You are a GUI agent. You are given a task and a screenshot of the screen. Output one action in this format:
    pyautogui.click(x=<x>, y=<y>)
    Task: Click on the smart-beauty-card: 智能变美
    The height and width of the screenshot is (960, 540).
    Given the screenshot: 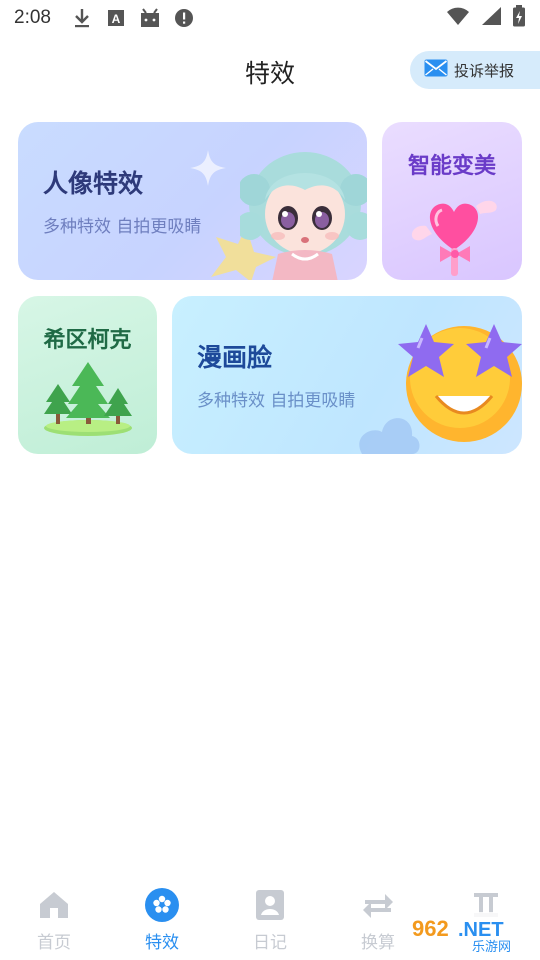 What is the action you would take?
    pyautogui.click(x=452, y=201)
    